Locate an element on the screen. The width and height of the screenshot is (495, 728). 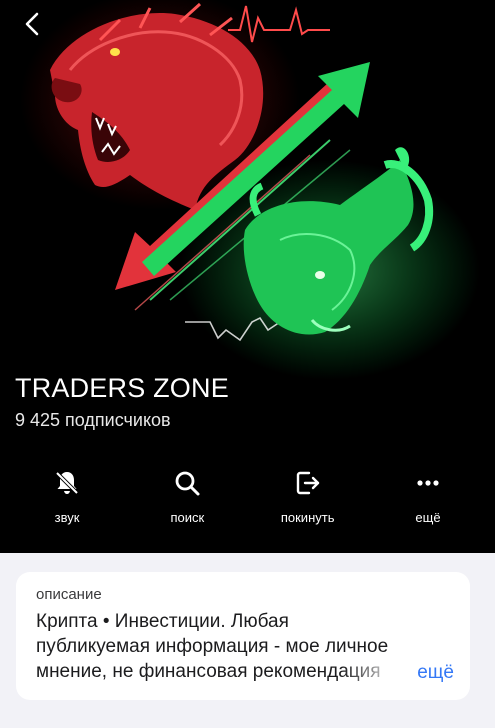
search-button-label: поиск is located at coordinates (187, 517).